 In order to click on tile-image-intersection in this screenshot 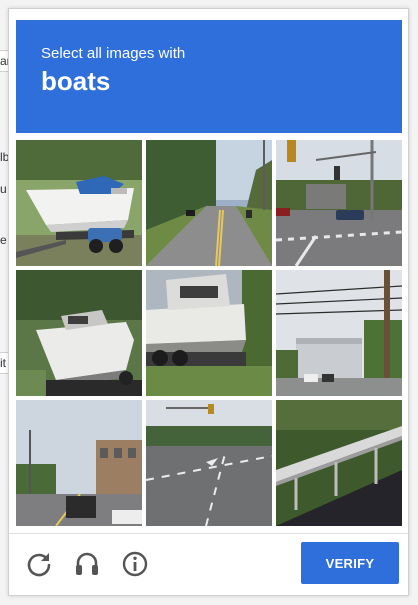, I will do `click(339, 203)`.